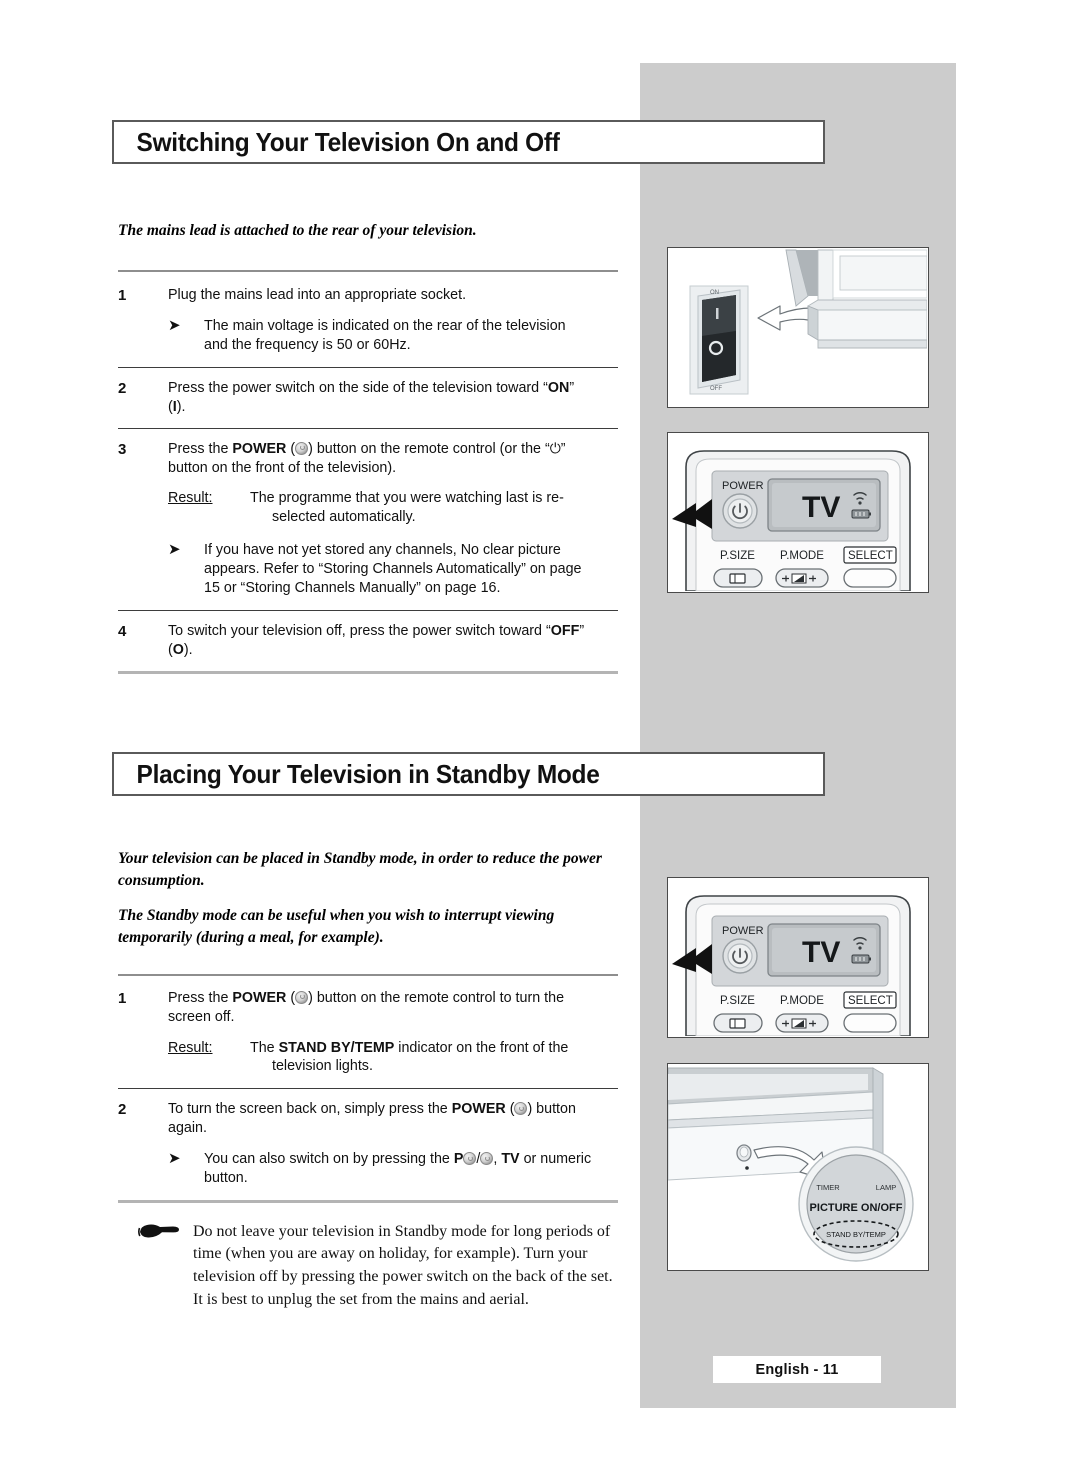  Describe the element at coordinates (886, 1187) in the screenshot. I see `svg-text: LAMP` at that location.